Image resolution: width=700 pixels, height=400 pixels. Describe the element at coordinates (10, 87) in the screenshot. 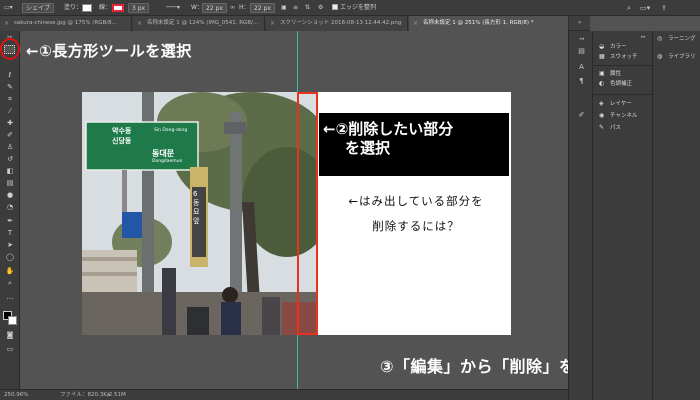

I see `quick-select-icon: ✎` at that location.